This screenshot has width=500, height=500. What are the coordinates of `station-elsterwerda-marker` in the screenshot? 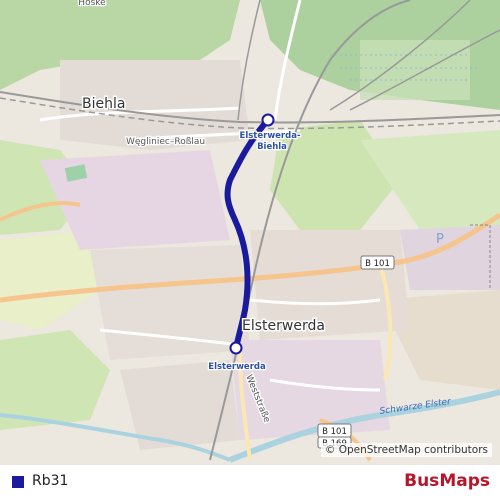 It's located at (236, 348).